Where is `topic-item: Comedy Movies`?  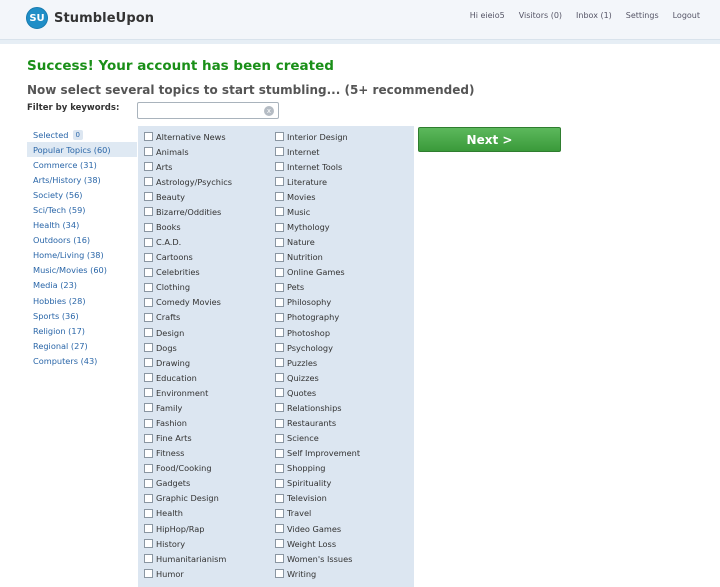 topic-item: Comedy Movies is located at coordinates (209, 302).